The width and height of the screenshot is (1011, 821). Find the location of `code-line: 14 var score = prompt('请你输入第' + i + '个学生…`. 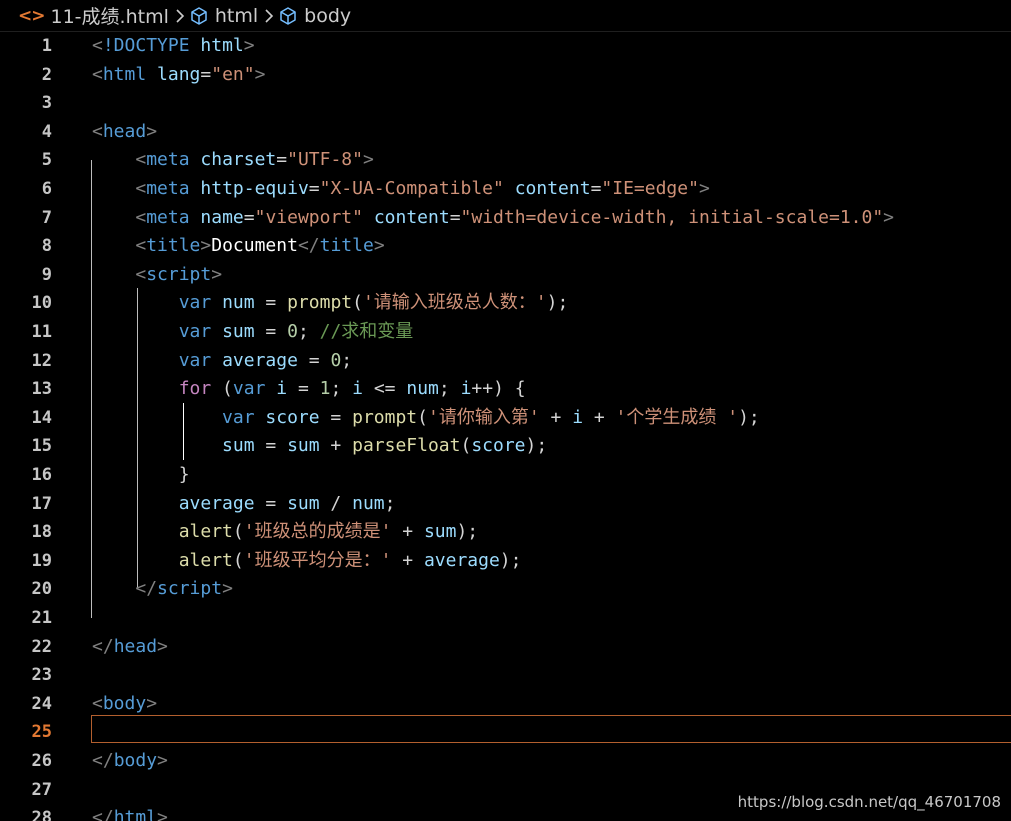

code-line: 14 var score = prompt('请你输入第' + i + '个学生… is located at coordinates (505, 418).